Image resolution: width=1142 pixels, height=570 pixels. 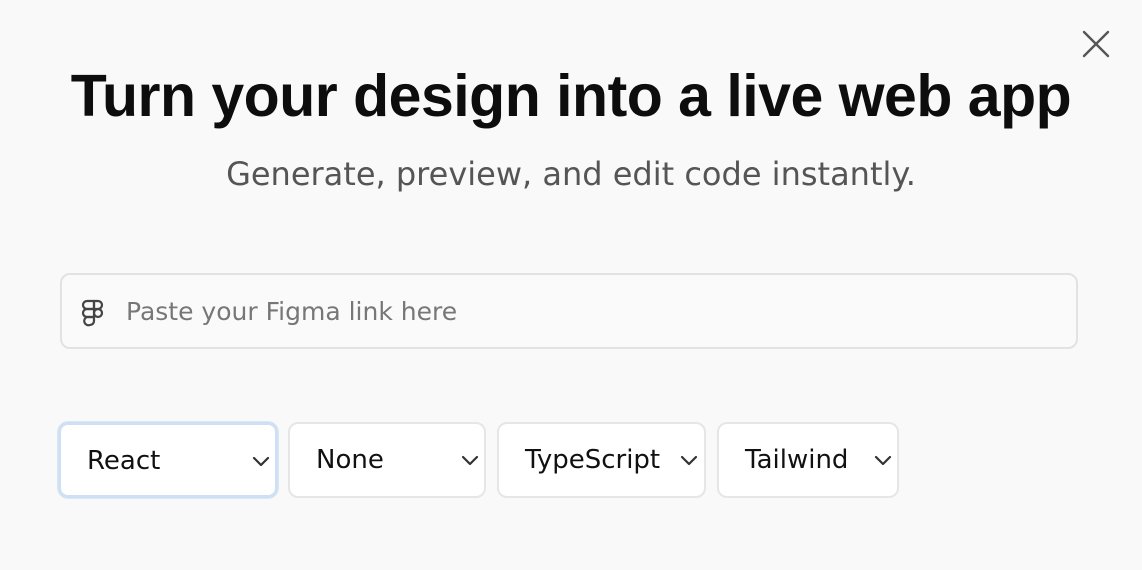 I want to click on styling-select-value: Tailwind, so click(x=797, y=460).